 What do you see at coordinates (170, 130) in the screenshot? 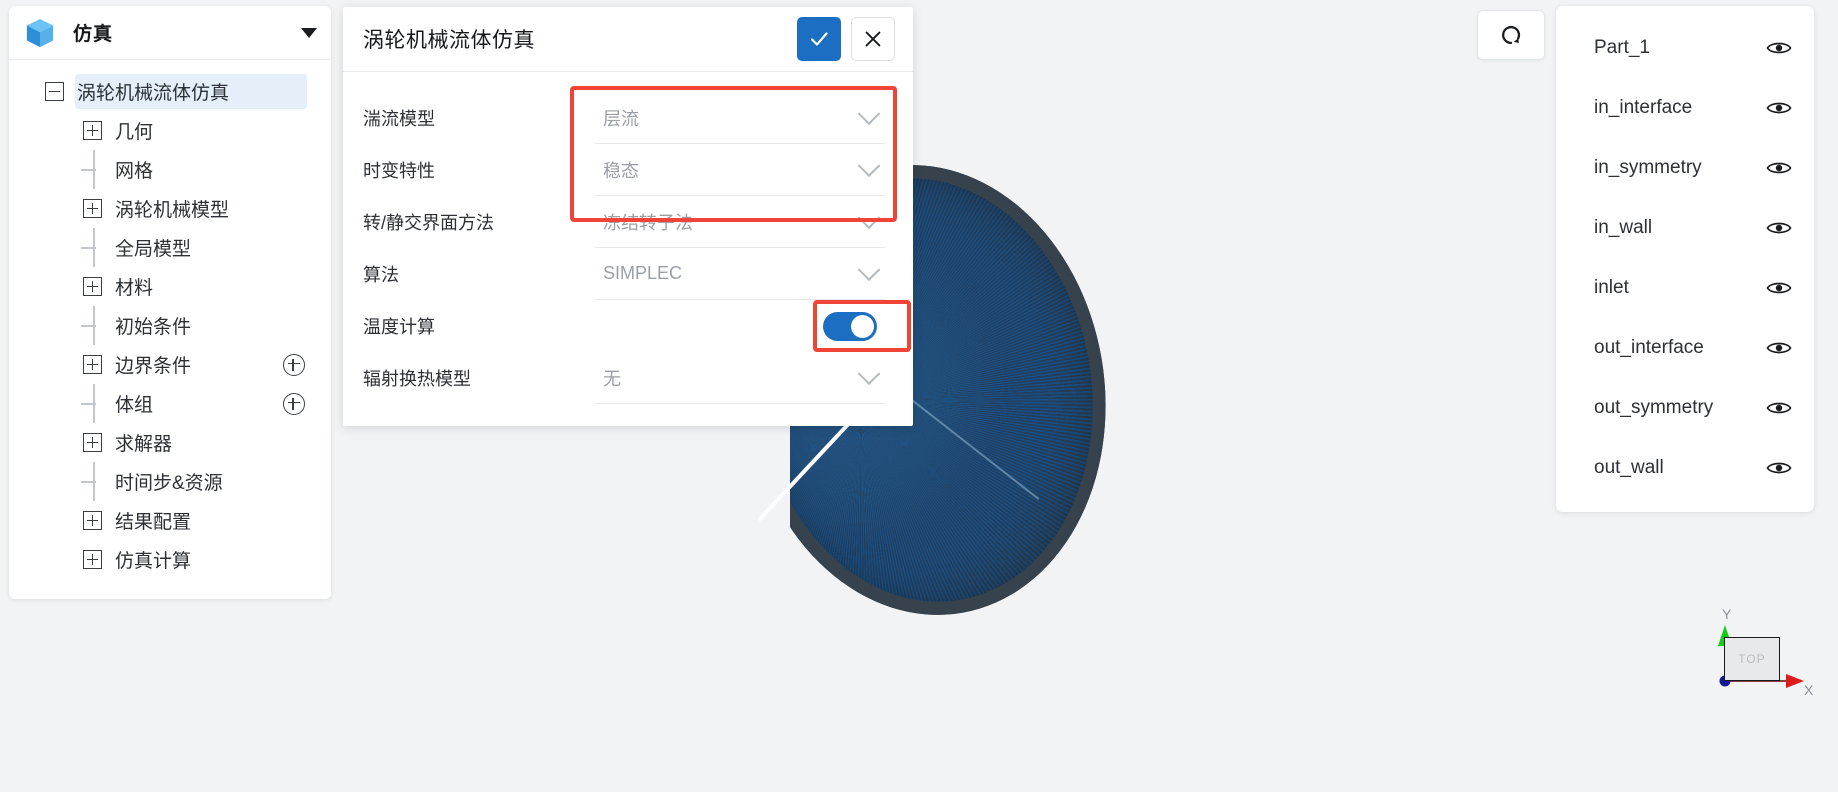
I see `tree-item-1: 几何` at bounding box center [170, 130].